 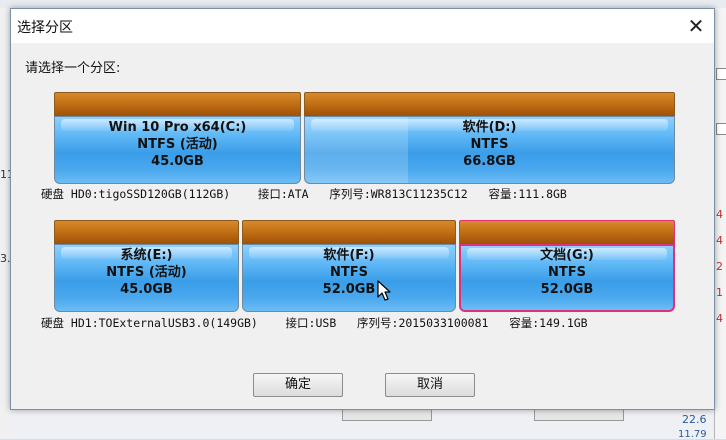 What do you see at coordinates (362, 26) in the screenshot?
I see `dialog-titlebar: 选择分区 ✕` at bounding box center [362, 26].